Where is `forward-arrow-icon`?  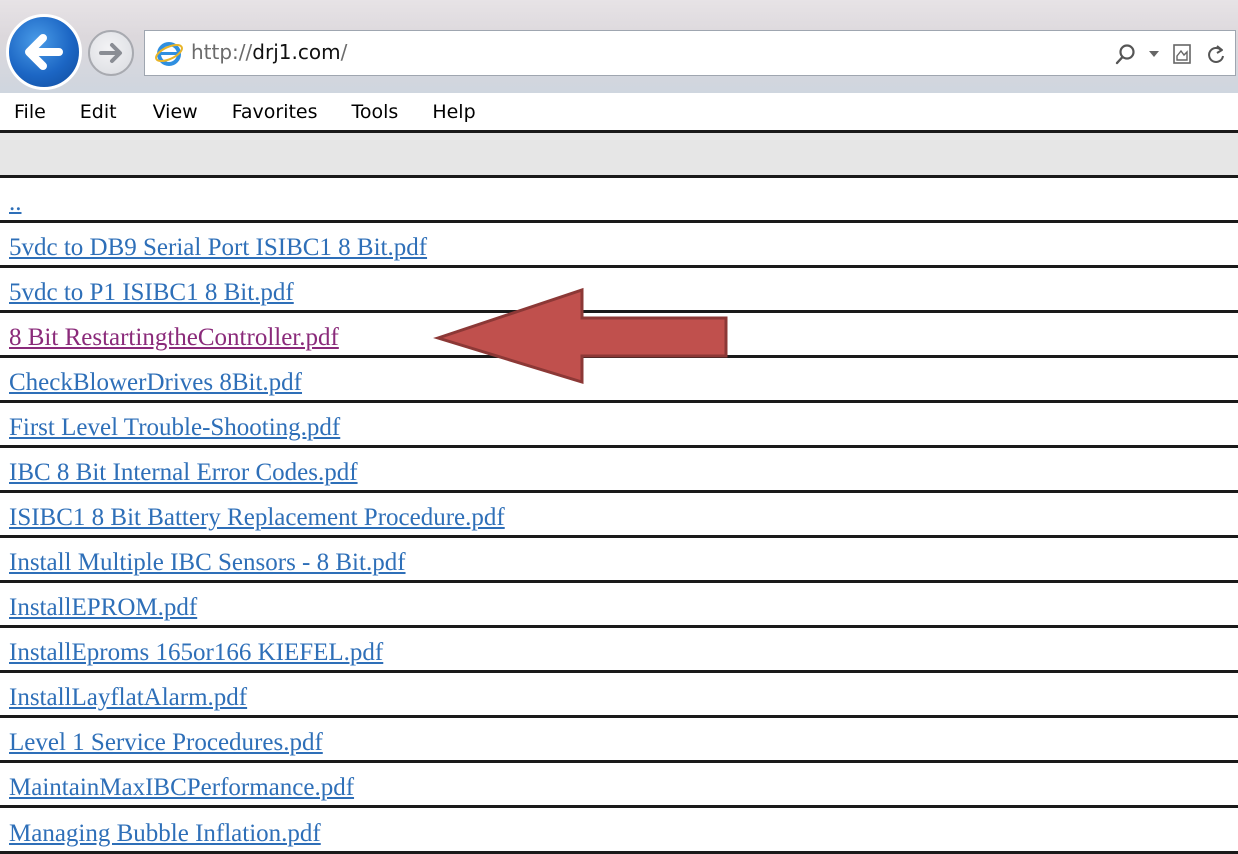
forward-arrow-icon is located at coordinates (110, 53).